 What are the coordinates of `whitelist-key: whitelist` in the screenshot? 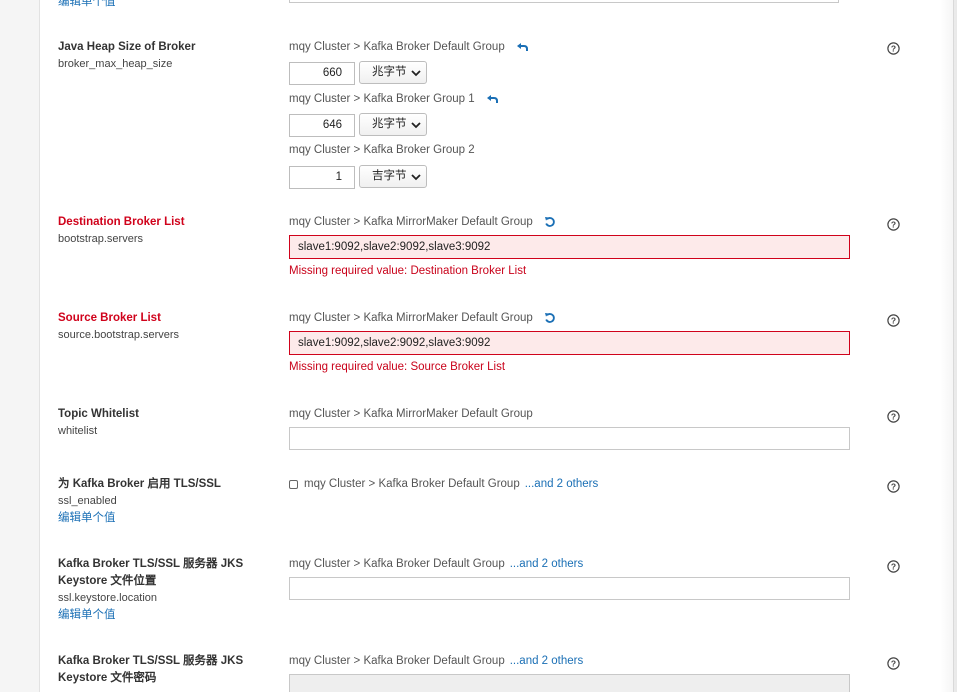 It's located at (78, 431).